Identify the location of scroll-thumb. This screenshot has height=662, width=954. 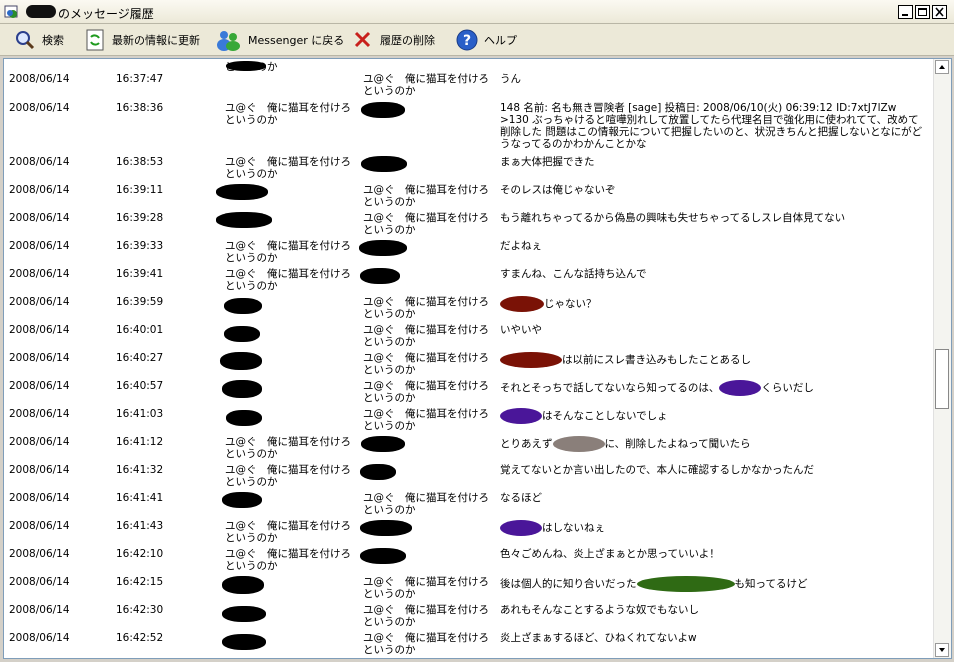
(942, 379).